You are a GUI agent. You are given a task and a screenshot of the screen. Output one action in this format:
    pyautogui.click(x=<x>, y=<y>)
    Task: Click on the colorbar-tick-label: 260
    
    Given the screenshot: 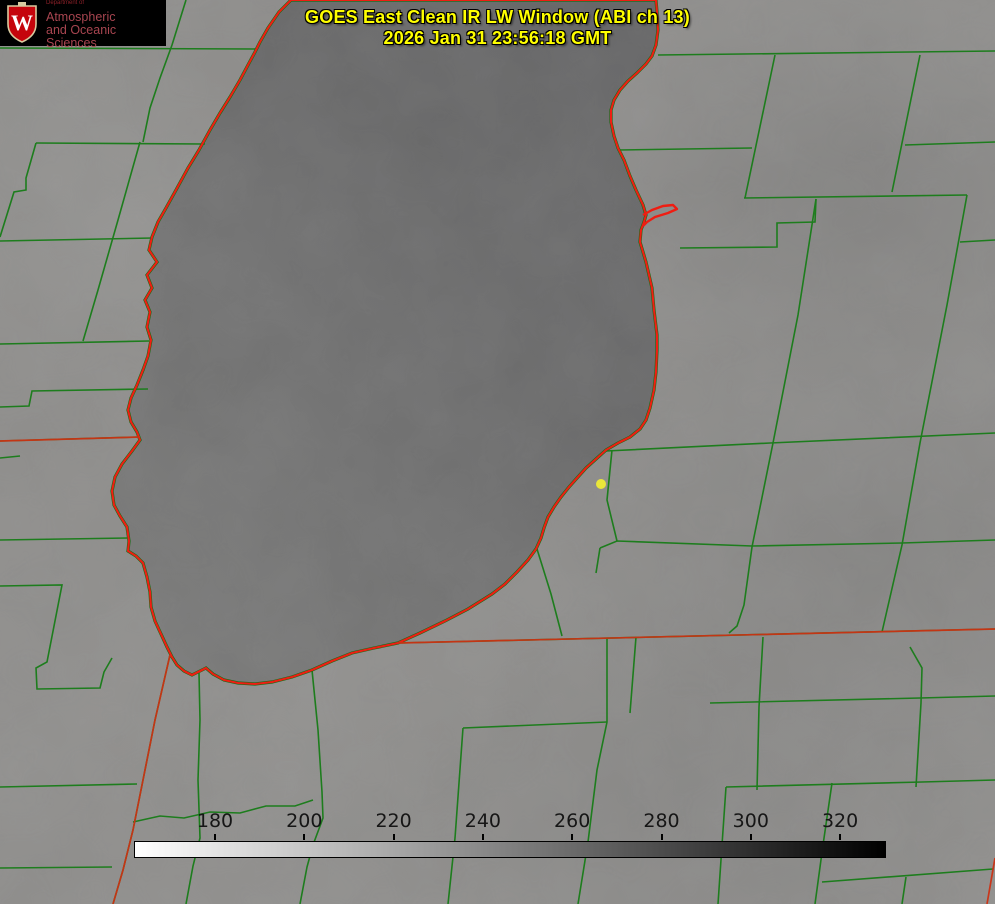 What is the action you would take?
    pyautogui.click(x=572, y=821)
    